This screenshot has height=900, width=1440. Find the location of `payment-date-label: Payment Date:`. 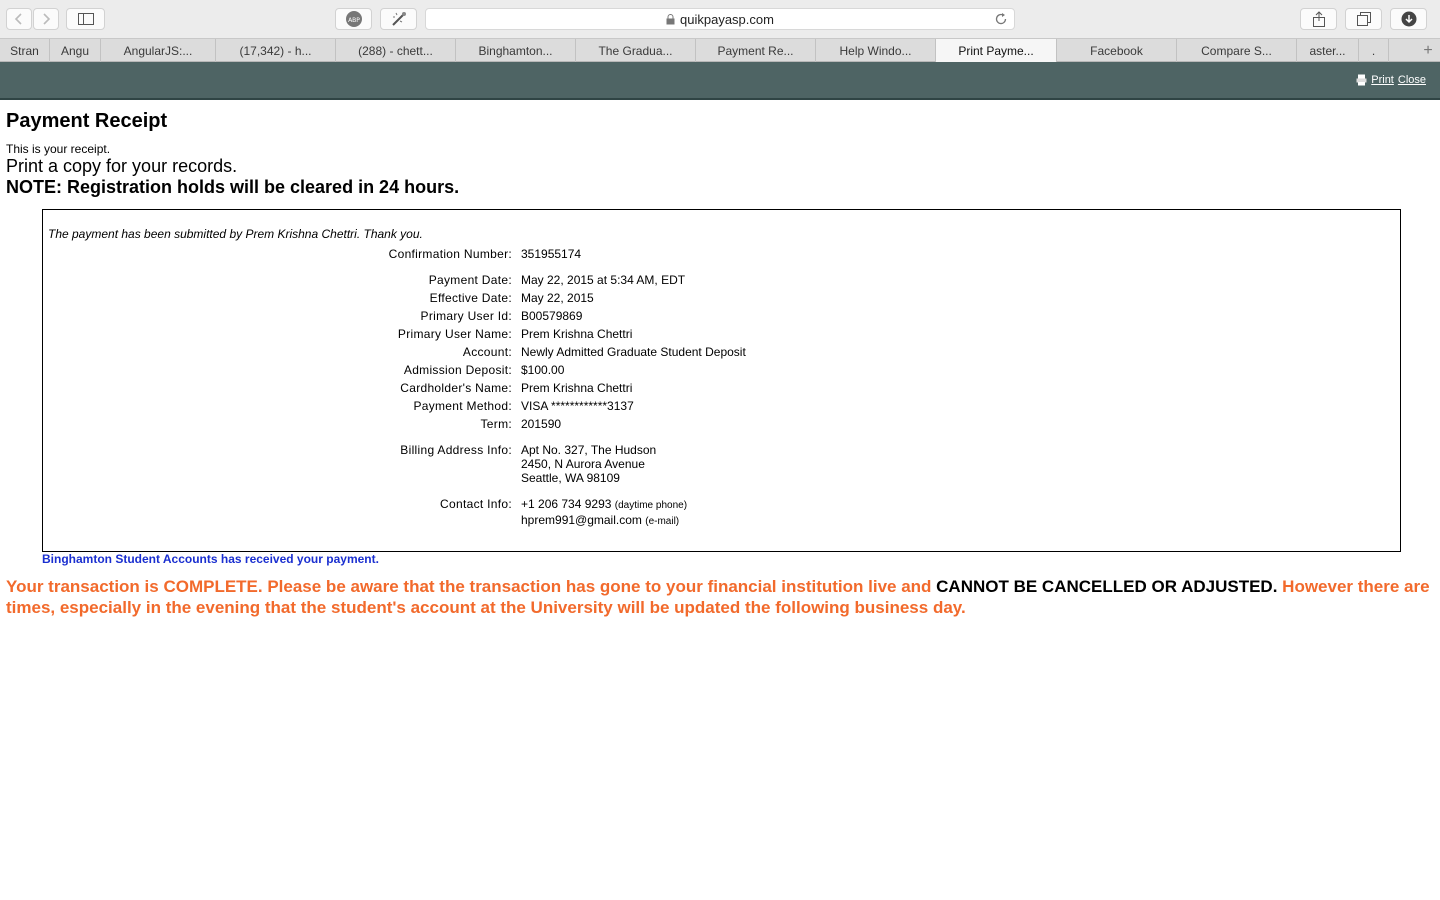

payment-date-label: Payment Date: is located at coordinates (470, 280).